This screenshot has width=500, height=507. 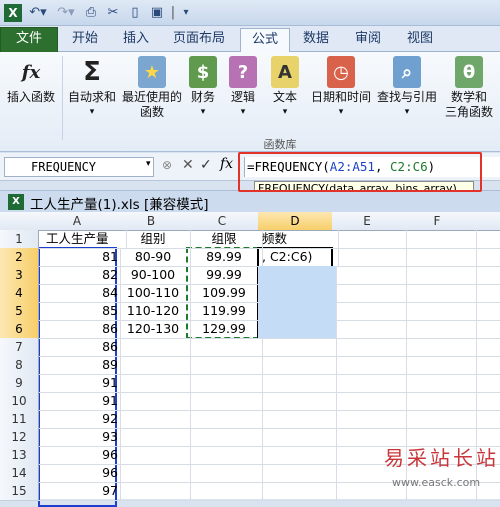 I want to click on undo-icon: ↶▾, so click(x=38, y=13).